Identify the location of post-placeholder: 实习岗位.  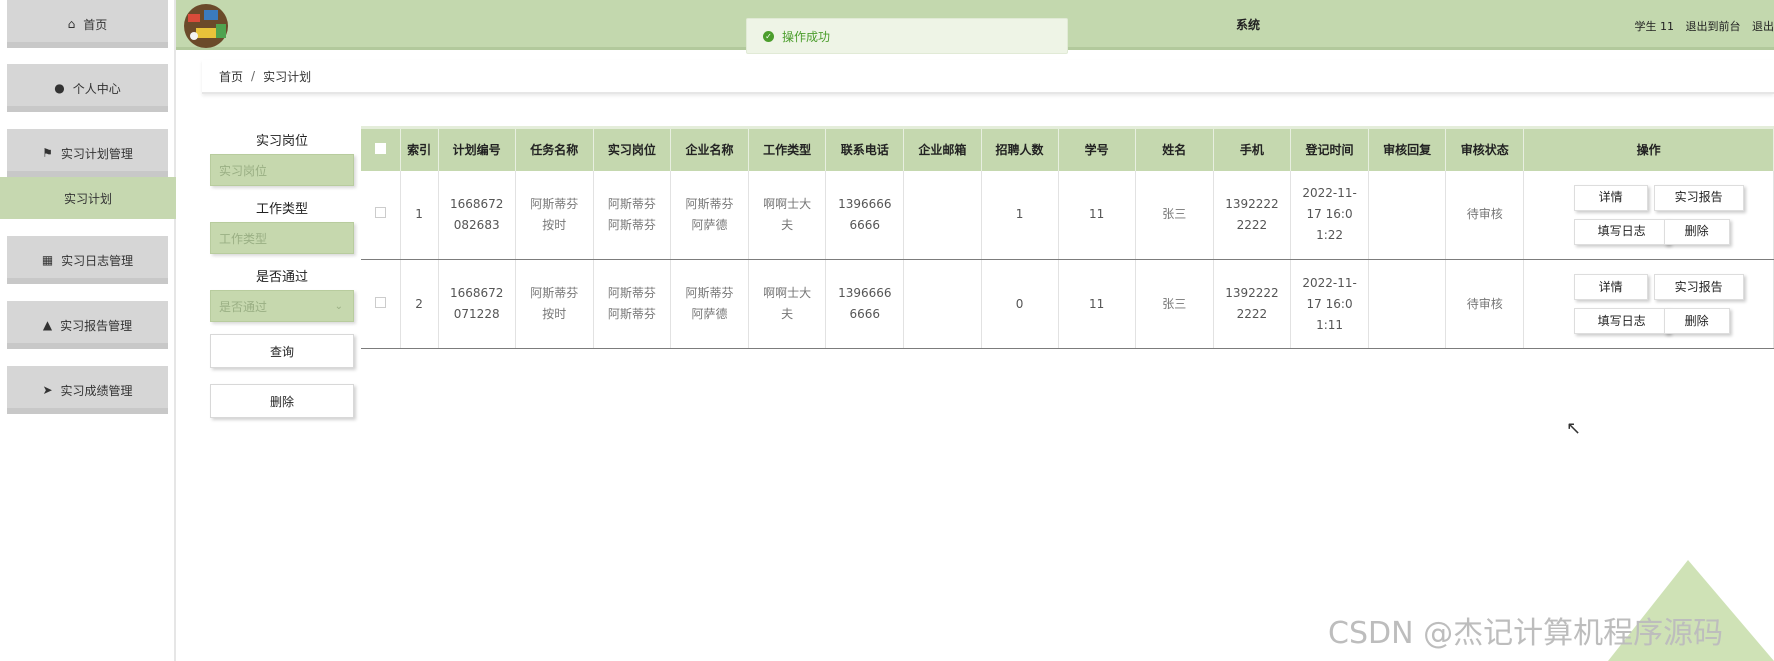
(243, 170).